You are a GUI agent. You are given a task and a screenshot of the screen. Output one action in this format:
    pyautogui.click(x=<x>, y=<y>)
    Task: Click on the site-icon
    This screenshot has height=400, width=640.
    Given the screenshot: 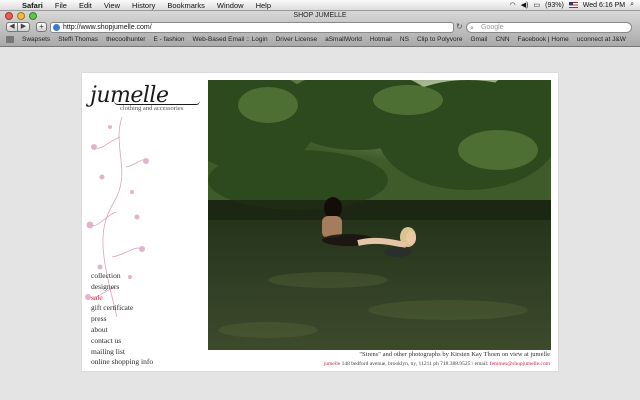 What is the action you would take?
    pyautogui.click(x=56, y=27)
    